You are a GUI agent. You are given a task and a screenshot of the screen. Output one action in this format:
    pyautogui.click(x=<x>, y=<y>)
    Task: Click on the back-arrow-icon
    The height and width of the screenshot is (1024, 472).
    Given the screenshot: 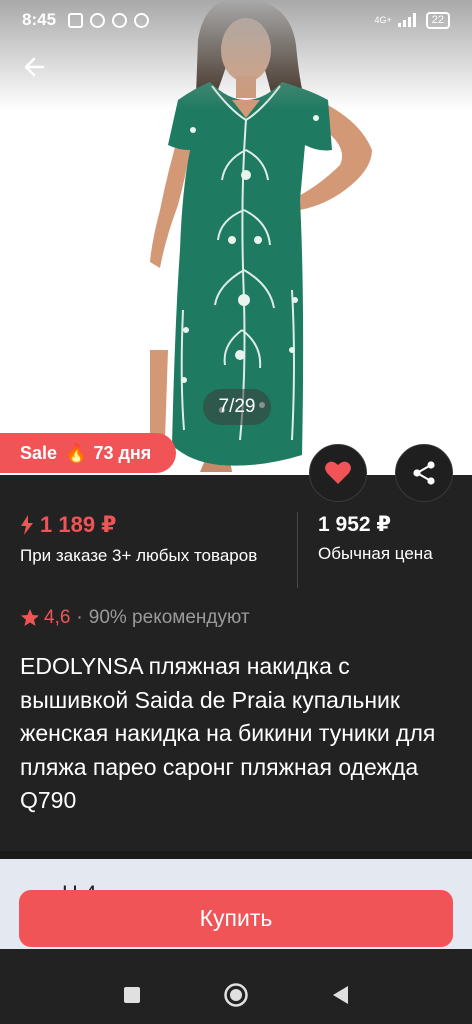 What is the action you would take?
    pyautogui.click(x=34, y=67)
    